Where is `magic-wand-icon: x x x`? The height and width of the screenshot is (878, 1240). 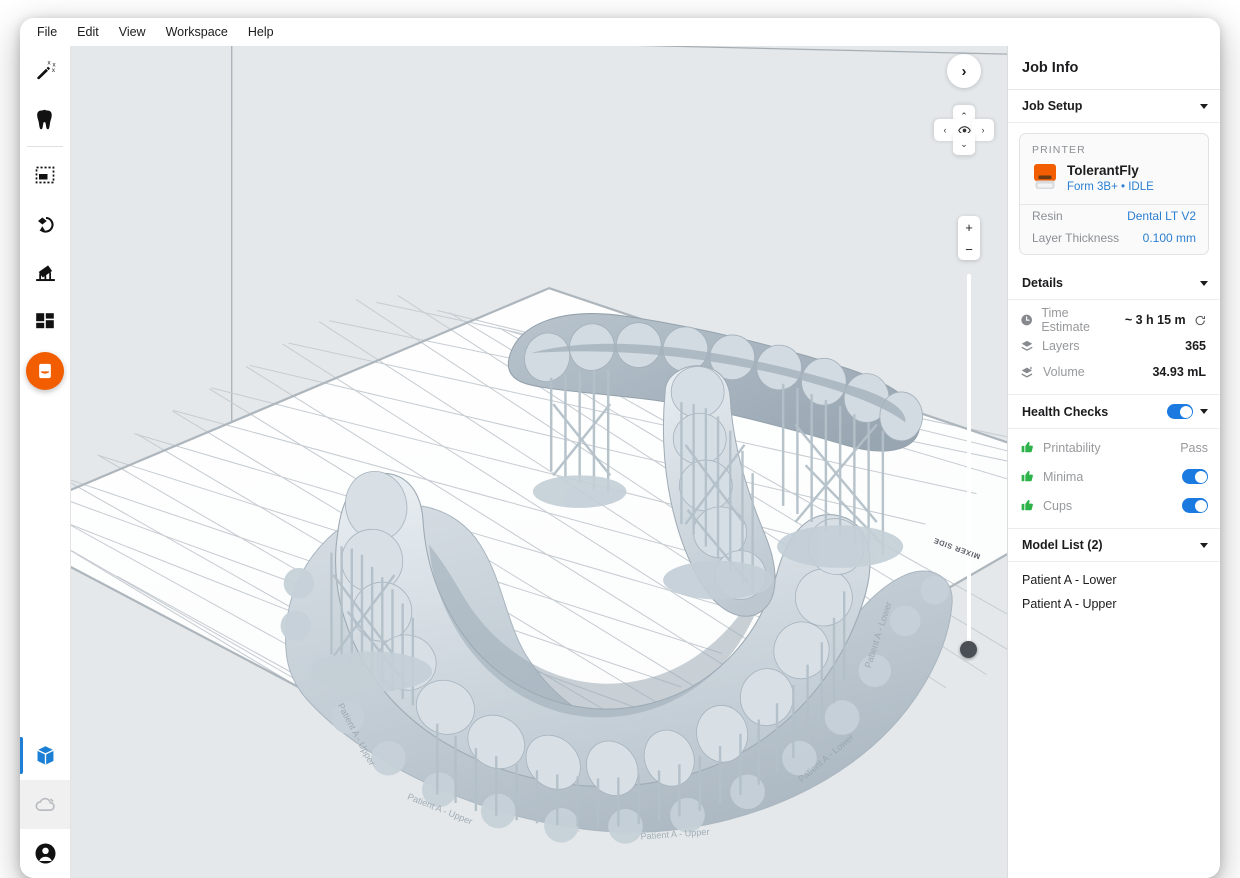
magic-wand-icon: x x x is located at coordinates (46, 69).